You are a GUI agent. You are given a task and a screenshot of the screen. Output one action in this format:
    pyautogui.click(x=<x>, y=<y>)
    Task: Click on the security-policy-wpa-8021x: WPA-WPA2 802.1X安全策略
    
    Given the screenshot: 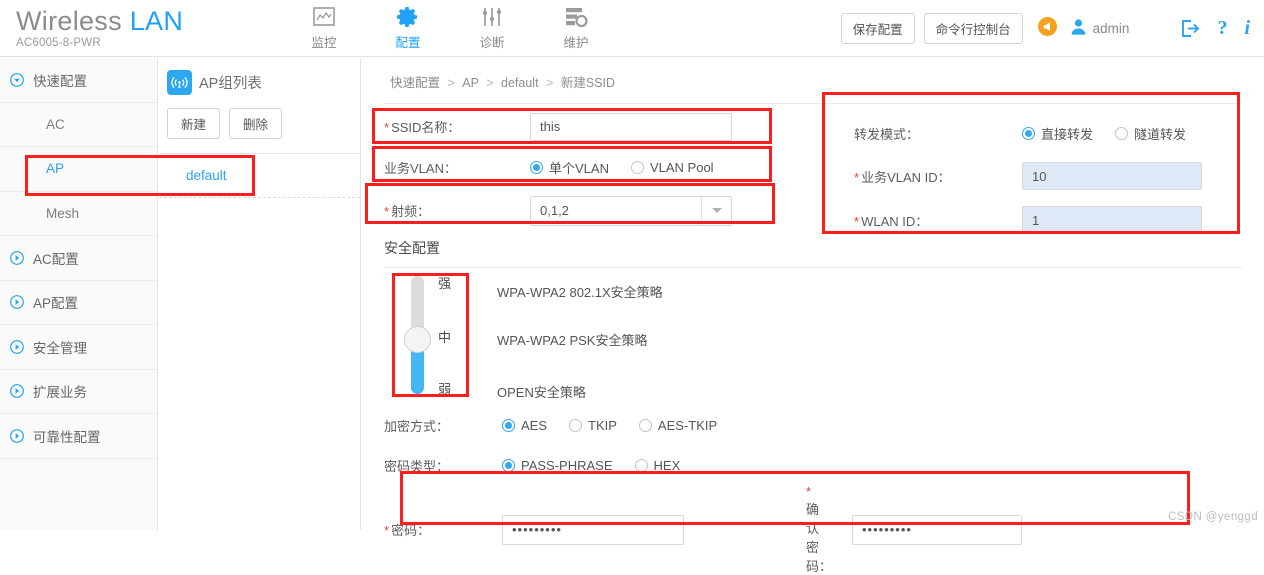 What is the action you would take?
    pyautogui.click(x=580, y=306)
    